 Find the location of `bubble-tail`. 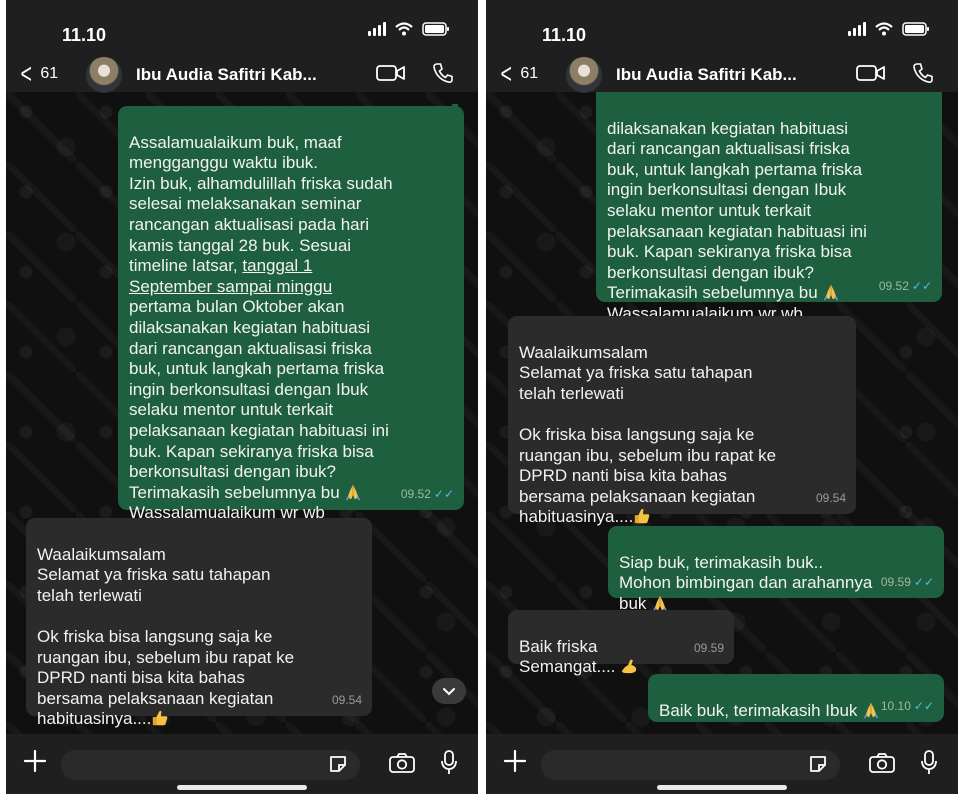

bubble-tail is located at coordinates (455, 116).